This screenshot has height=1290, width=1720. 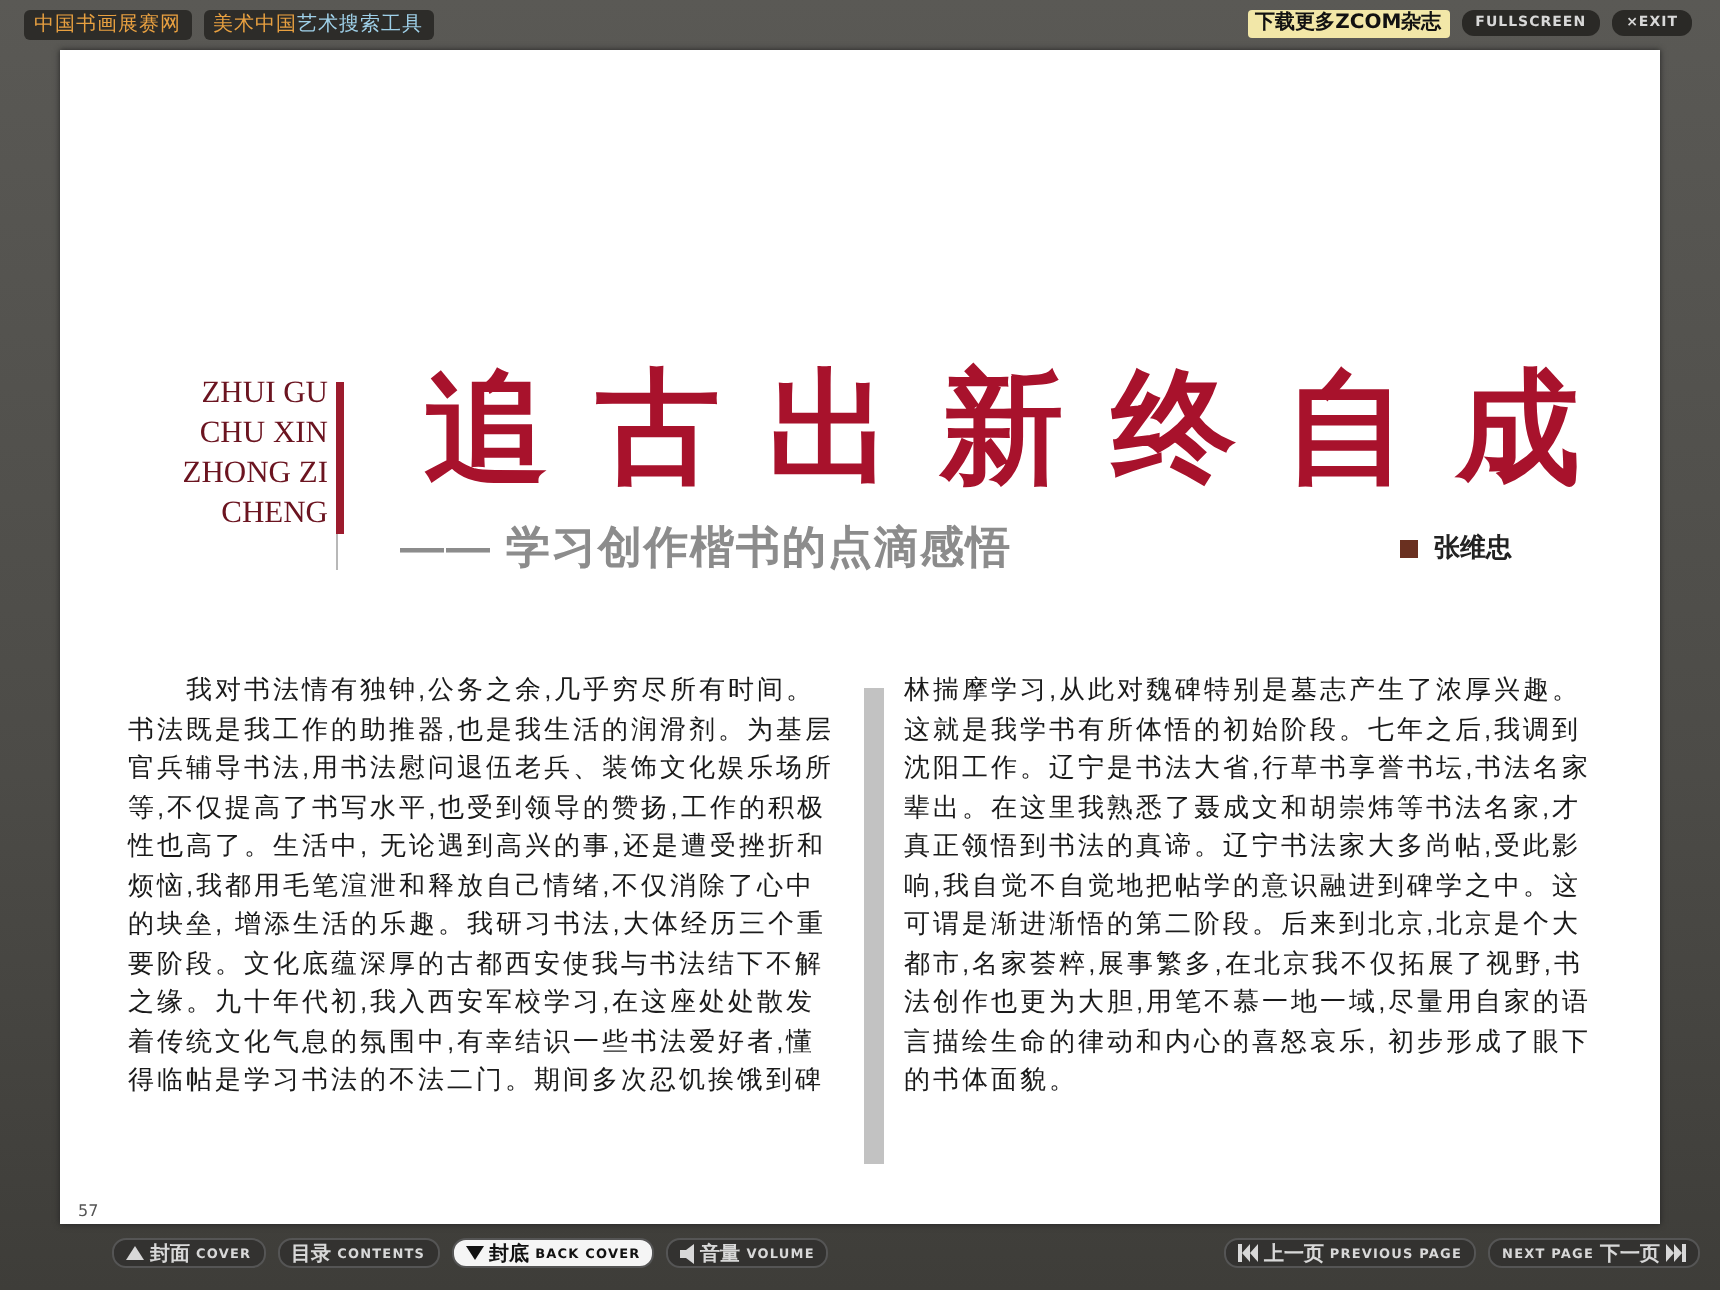 What do you see at coordinates (474, 1253) in the screenshot?
I see `down-triangle-icon` at bounding box center [474, 1253].